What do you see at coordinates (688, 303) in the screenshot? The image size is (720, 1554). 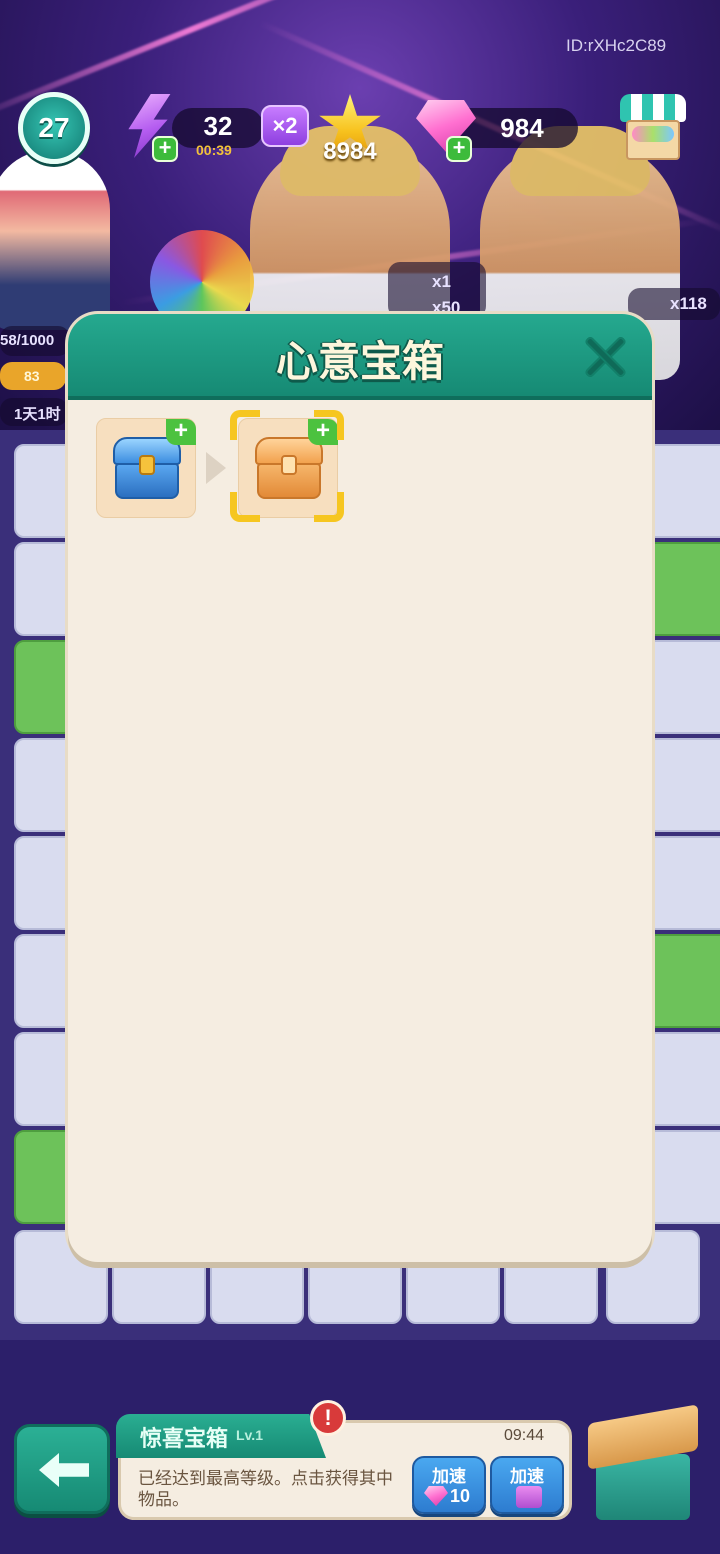 I see `star-total: x118` at bounding box center [688, 303].